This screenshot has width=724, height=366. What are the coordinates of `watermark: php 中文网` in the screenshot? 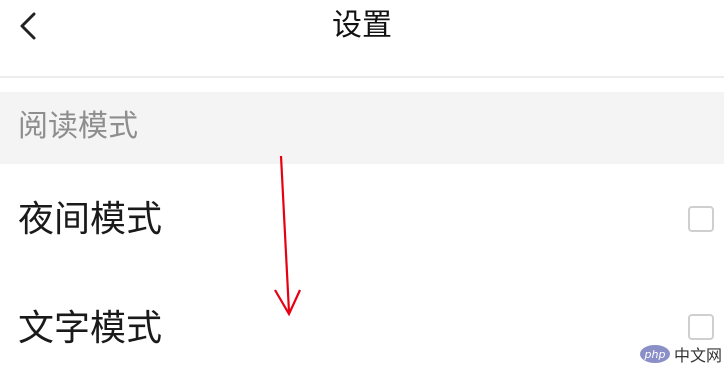 It's located at (681, 354).